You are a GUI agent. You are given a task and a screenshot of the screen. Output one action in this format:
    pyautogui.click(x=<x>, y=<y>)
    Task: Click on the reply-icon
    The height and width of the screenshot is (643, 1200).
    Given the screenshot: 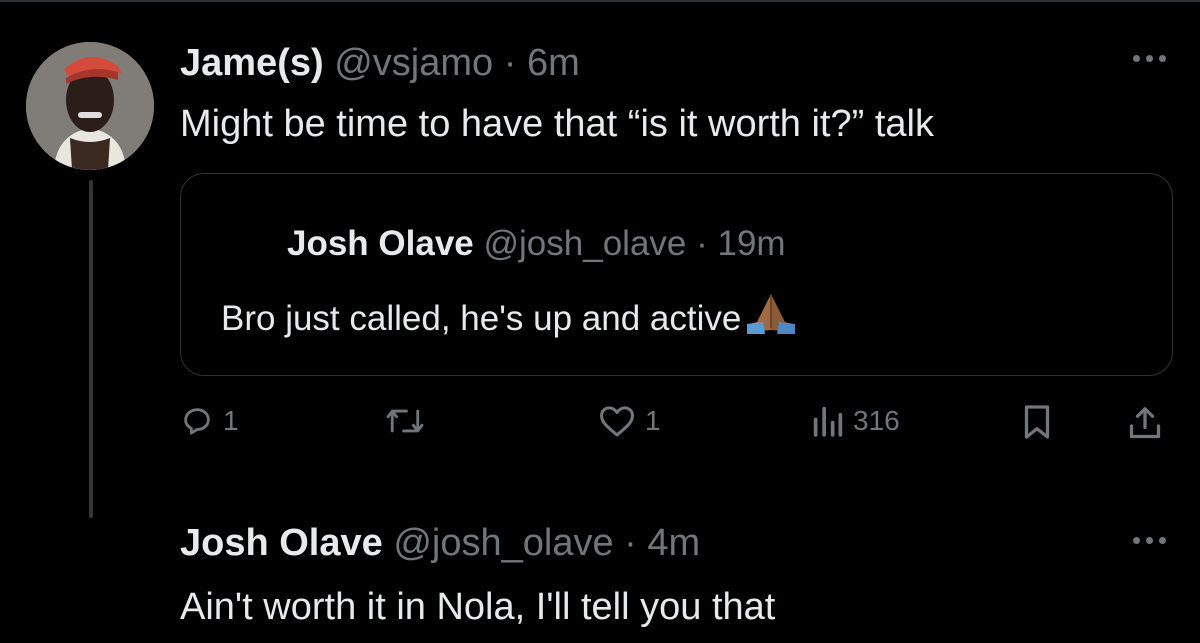 What is the action you would take?
    pyautogui.click(x=197, y=421)
    